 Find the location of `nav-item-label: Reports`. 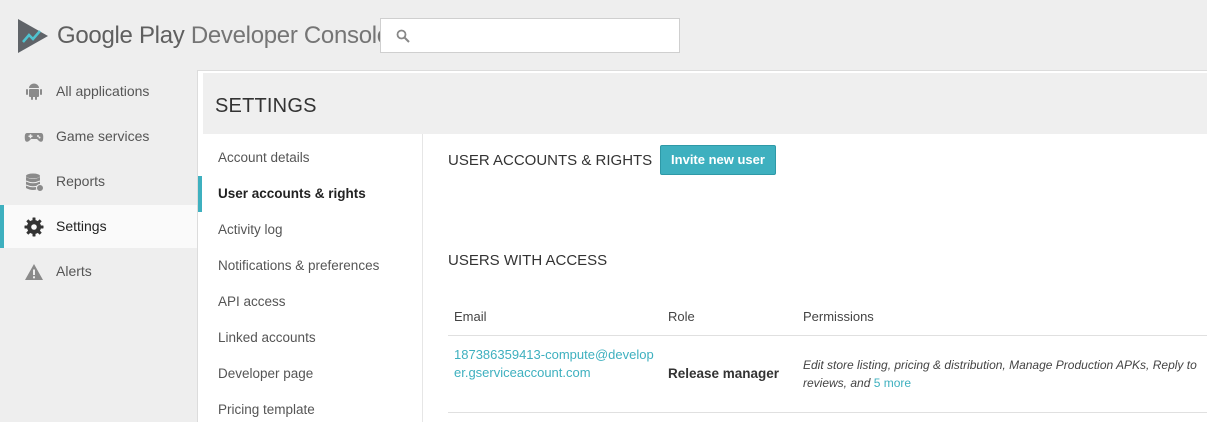

nav-item-label: Reports is located at coordinates (81, 181).